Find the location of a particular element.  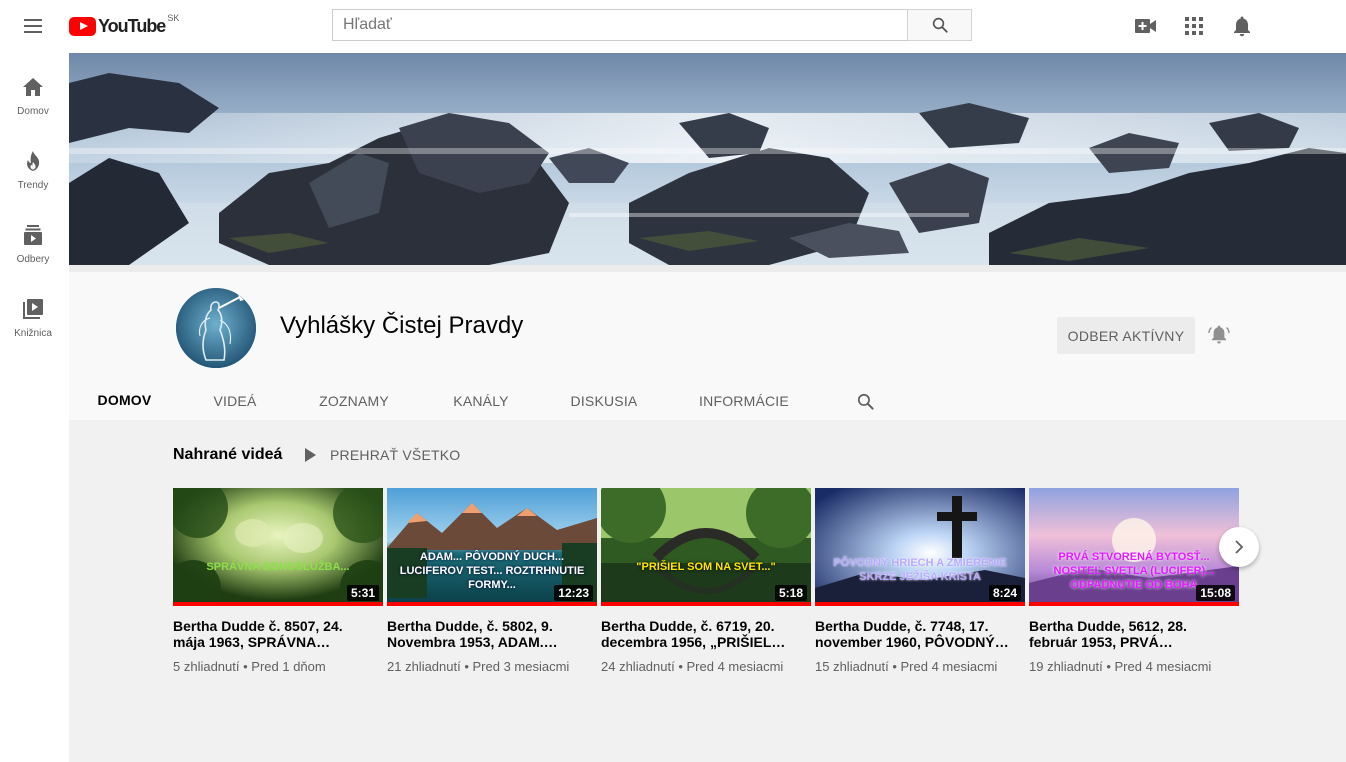

channel-avatar is located at coordinates (216, 328).